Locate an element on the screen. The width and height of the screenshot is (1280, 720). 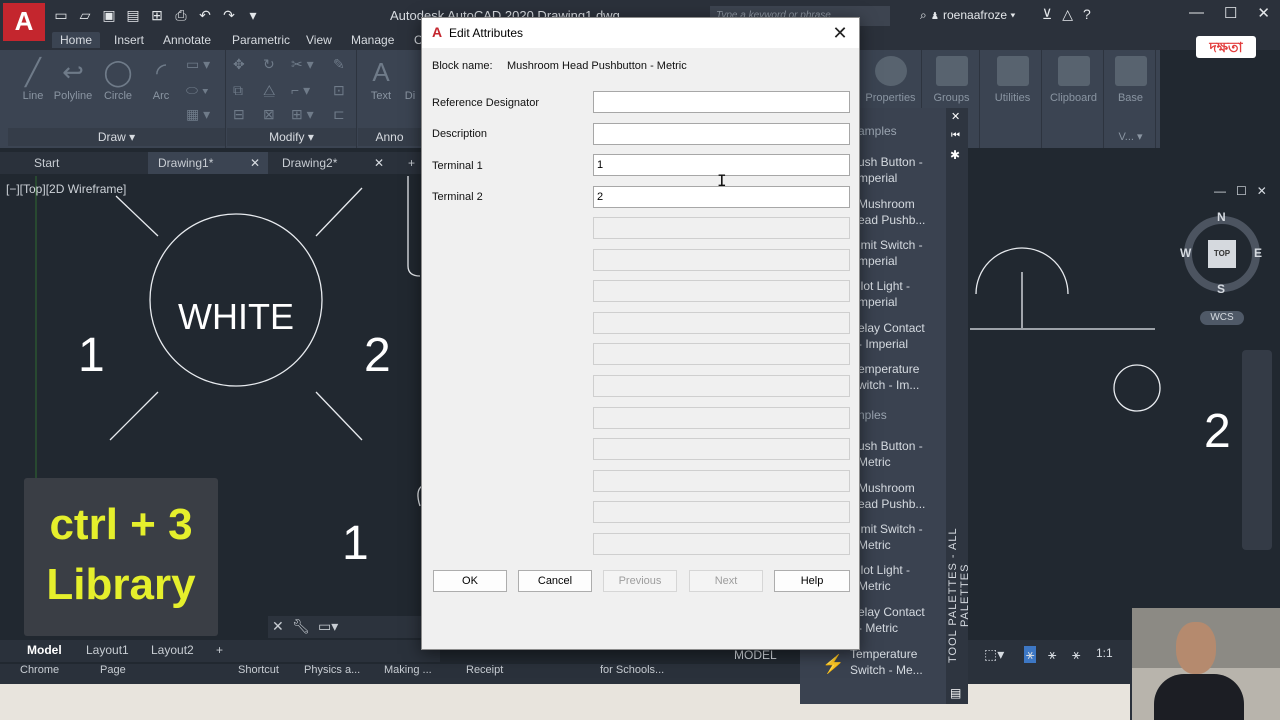
open-icon: ▱ is located at coordinates (85, 15).